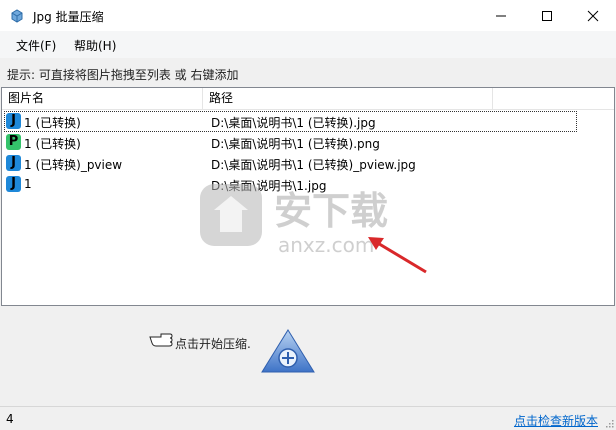  I want to click on annotation-arrow-icon, so click(397, 255).